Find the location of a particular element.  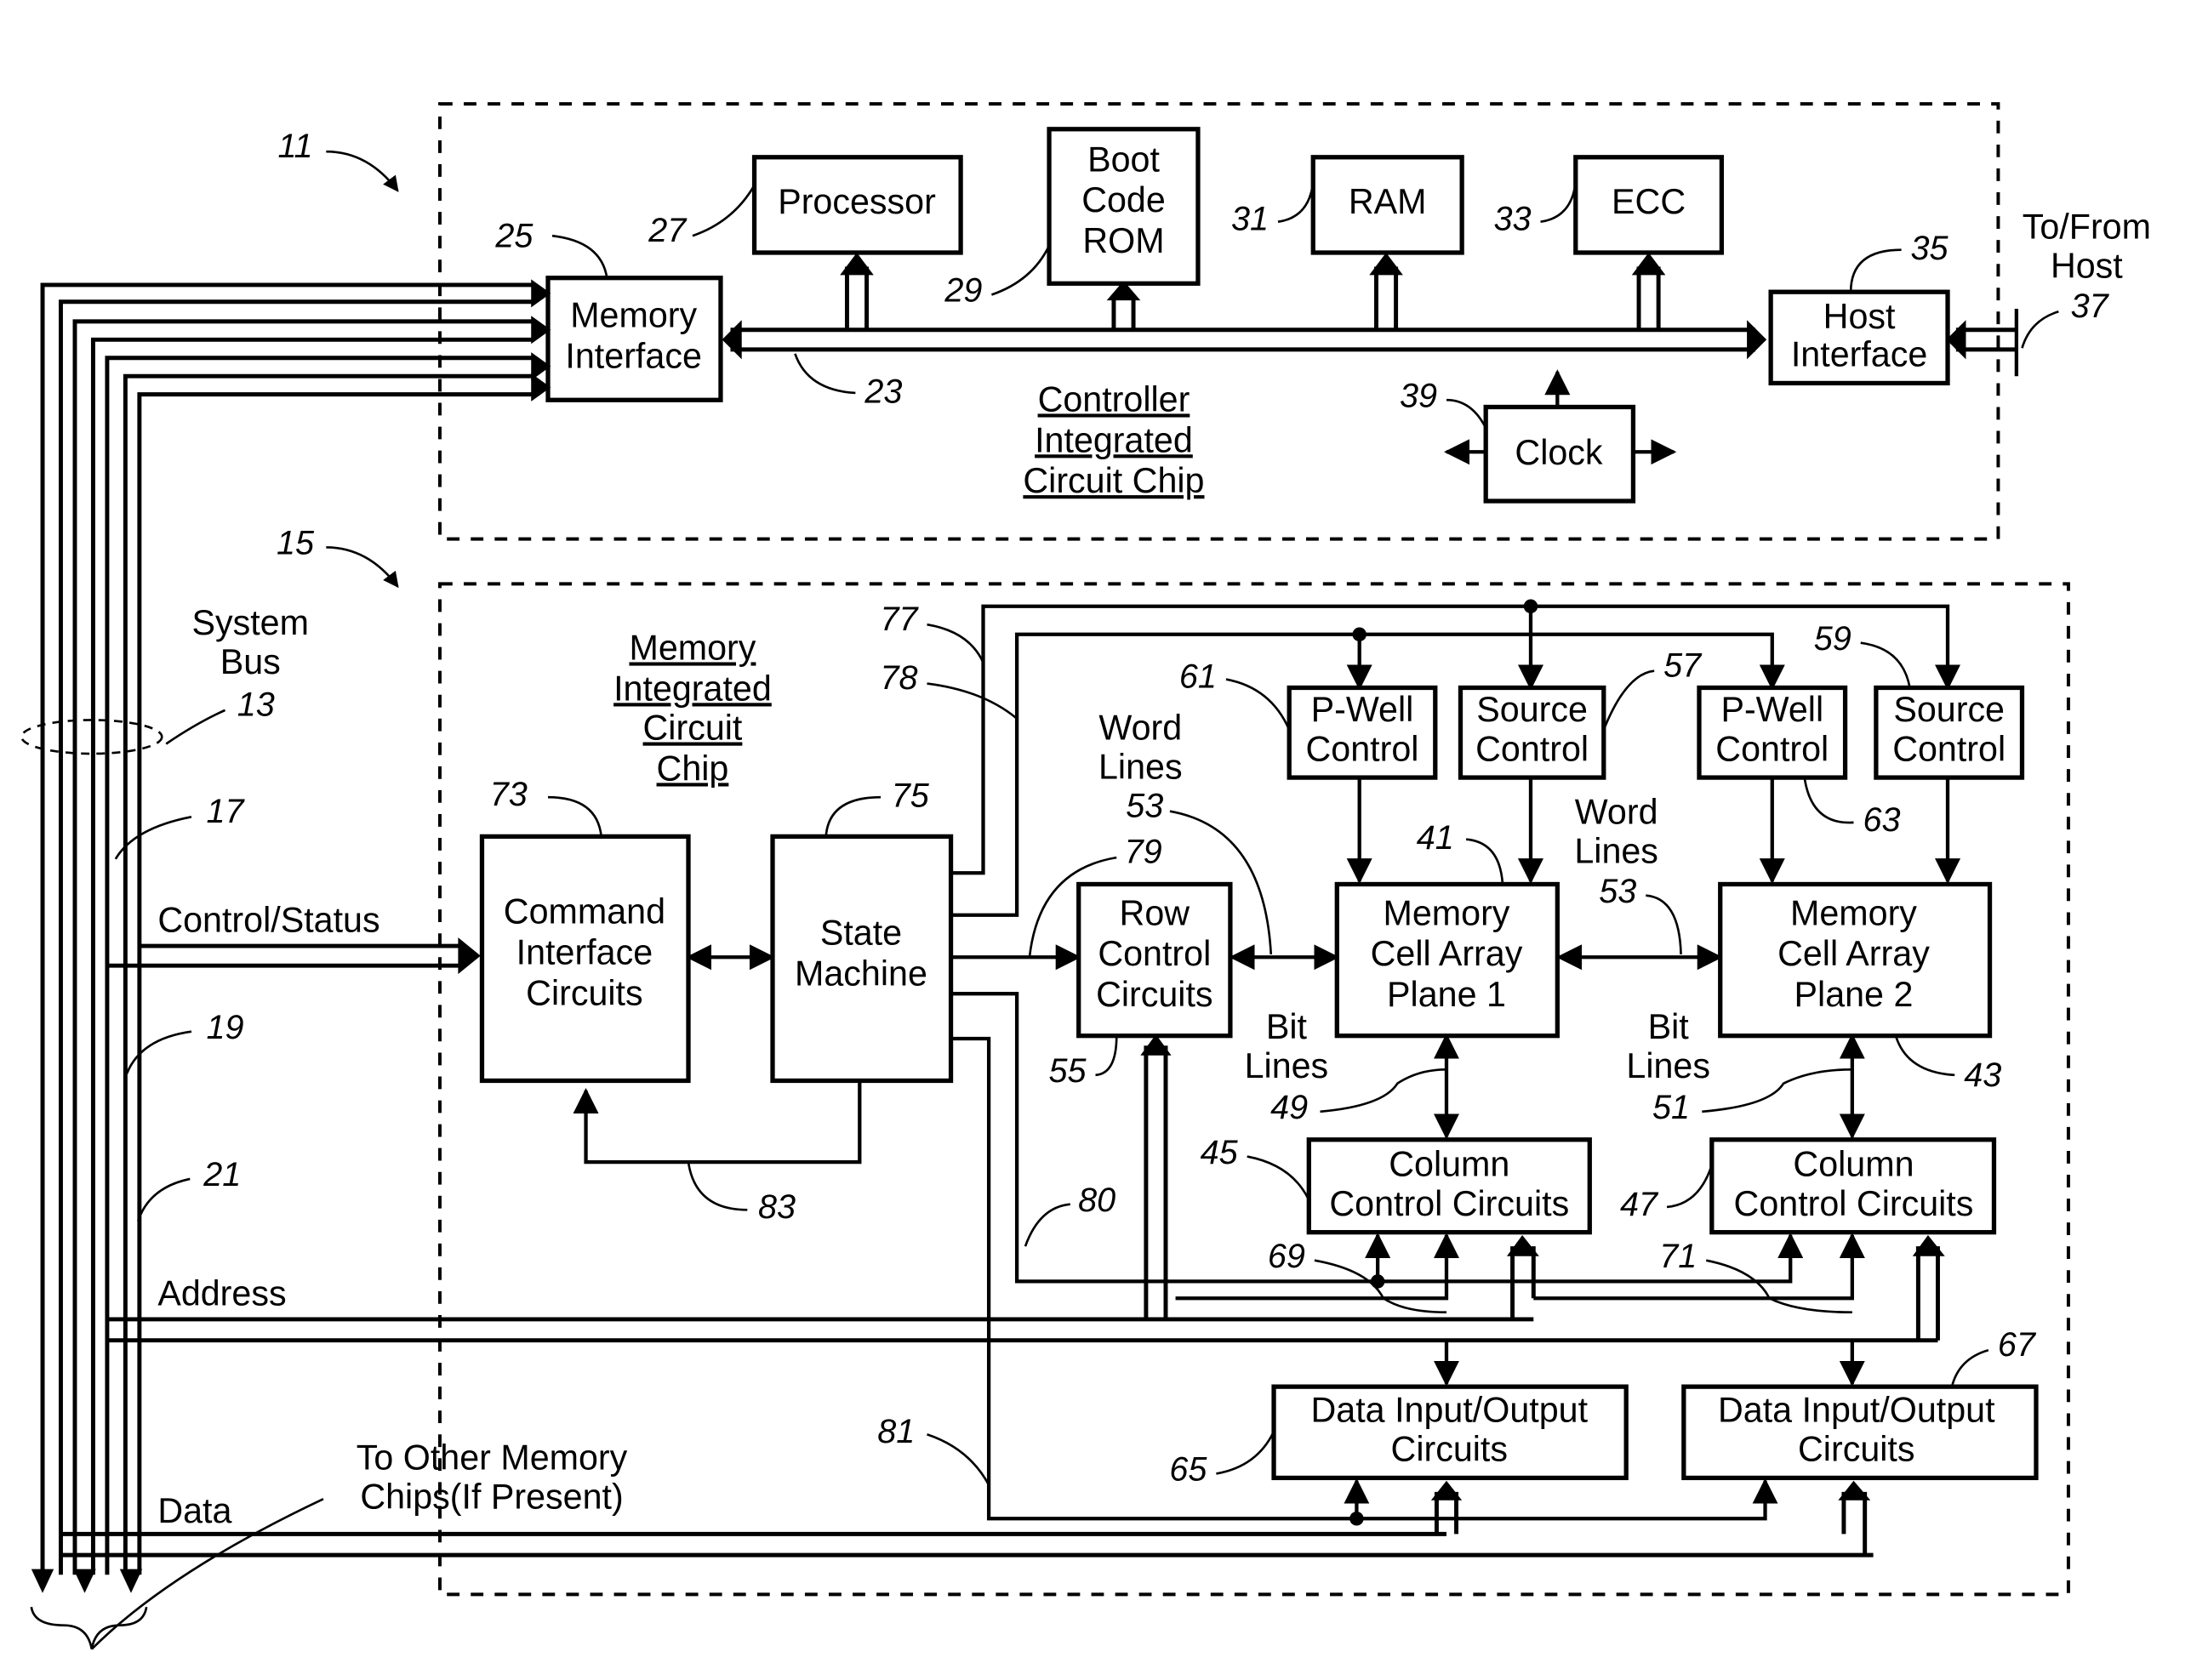

pwell1-label-2: Control is located at coordinates (1362, 748).